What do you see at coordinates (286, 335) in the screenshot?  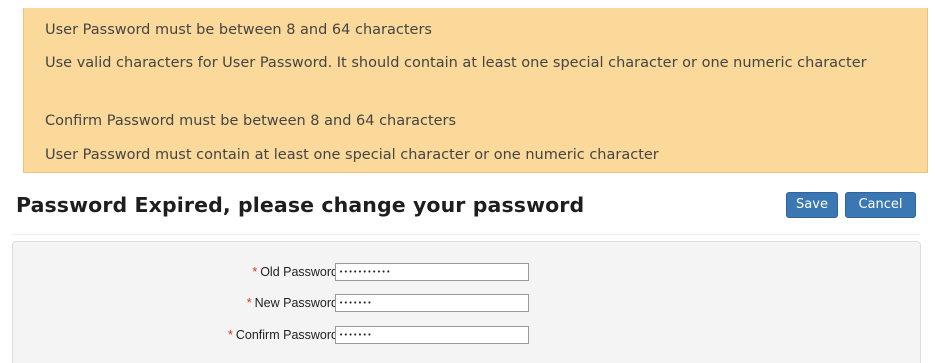 I see `confirm-password-label-text: Confirm Password` at bounding box center [286, 335].